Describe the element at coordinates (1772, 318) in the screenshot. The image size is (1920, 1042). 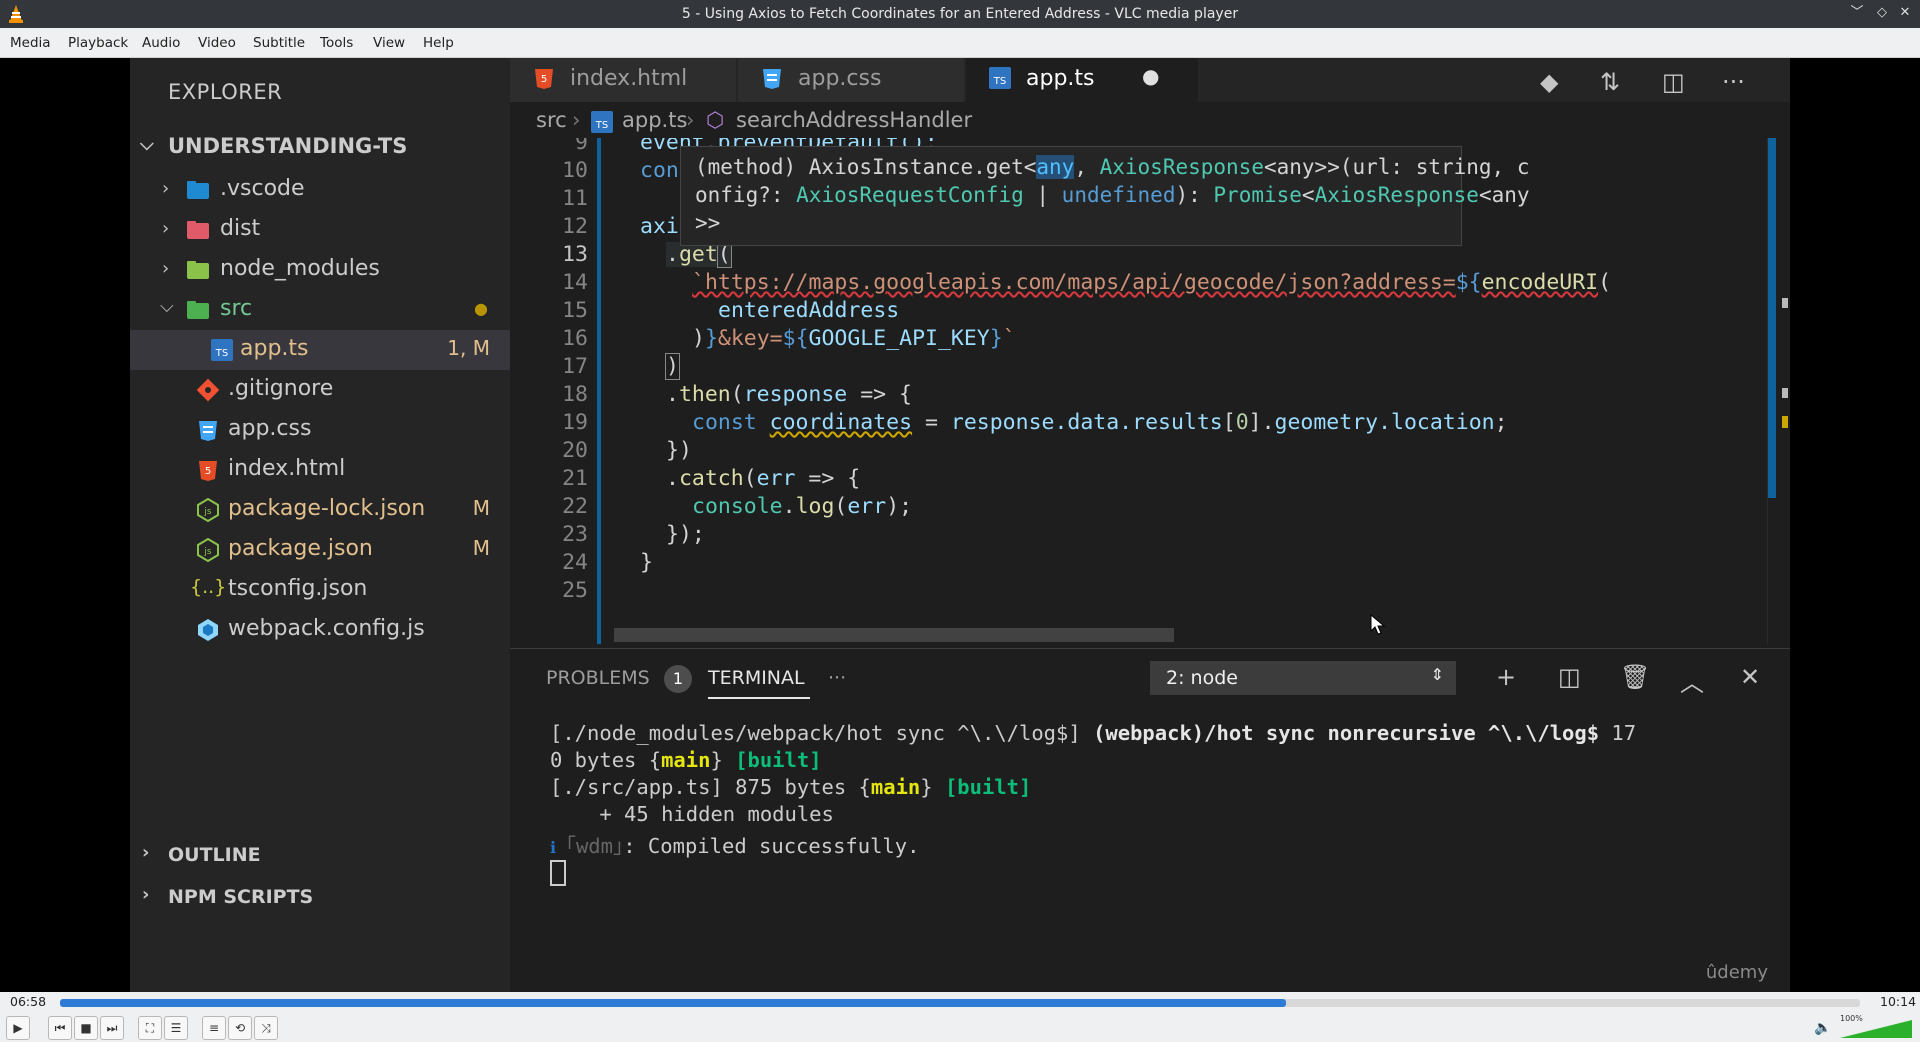
I see `vertical-scrollbar` at that location.